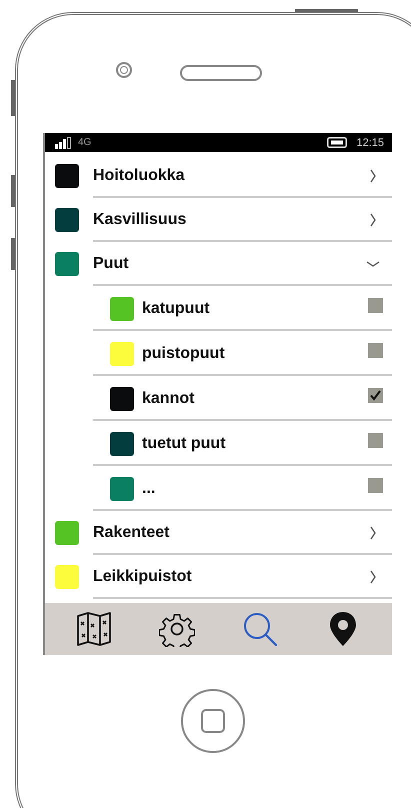 This screenshot has height=808, width=411. I want to click on battery-icon, so click(337, 142).